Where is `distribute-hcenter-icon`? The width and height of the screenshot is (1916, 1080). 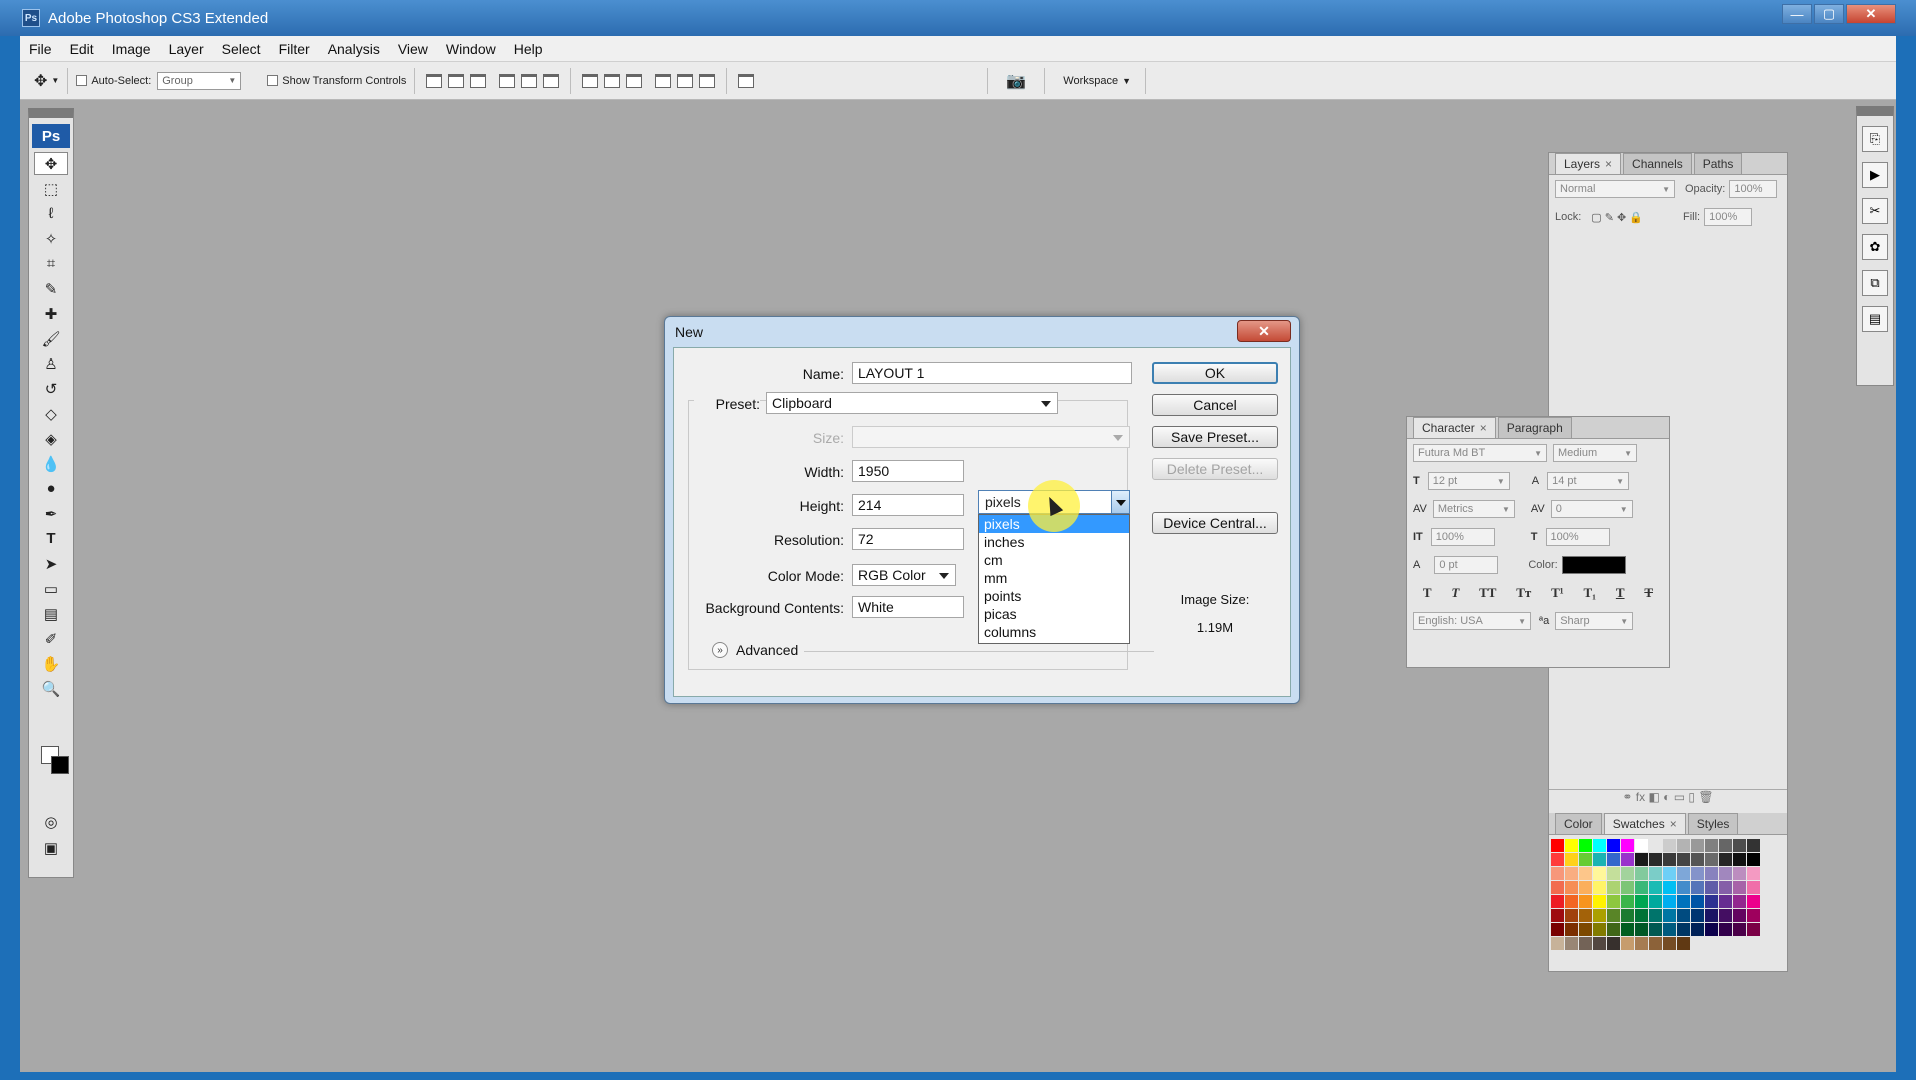 distribute-hcenter-icon is located at coordinates (685, 80).